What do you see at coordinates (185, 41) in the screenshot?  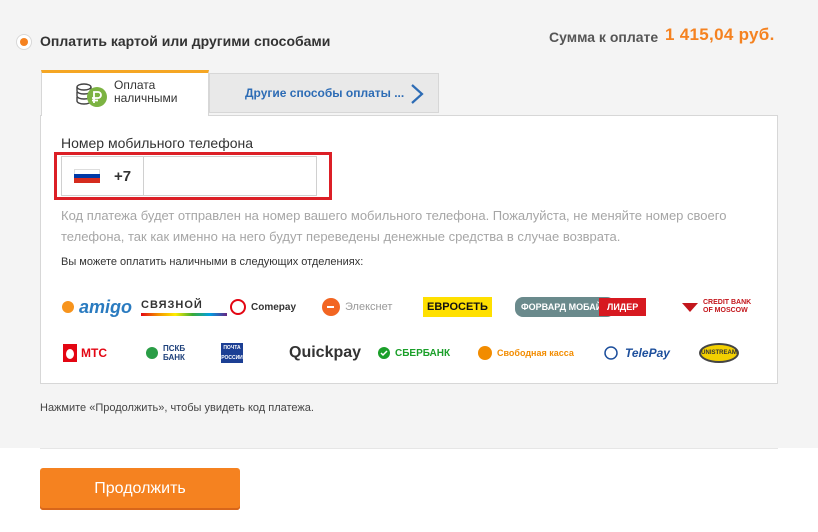 I see `payment-method-title: Оплатить картой или другими способами` at bounding box center [185, 41].